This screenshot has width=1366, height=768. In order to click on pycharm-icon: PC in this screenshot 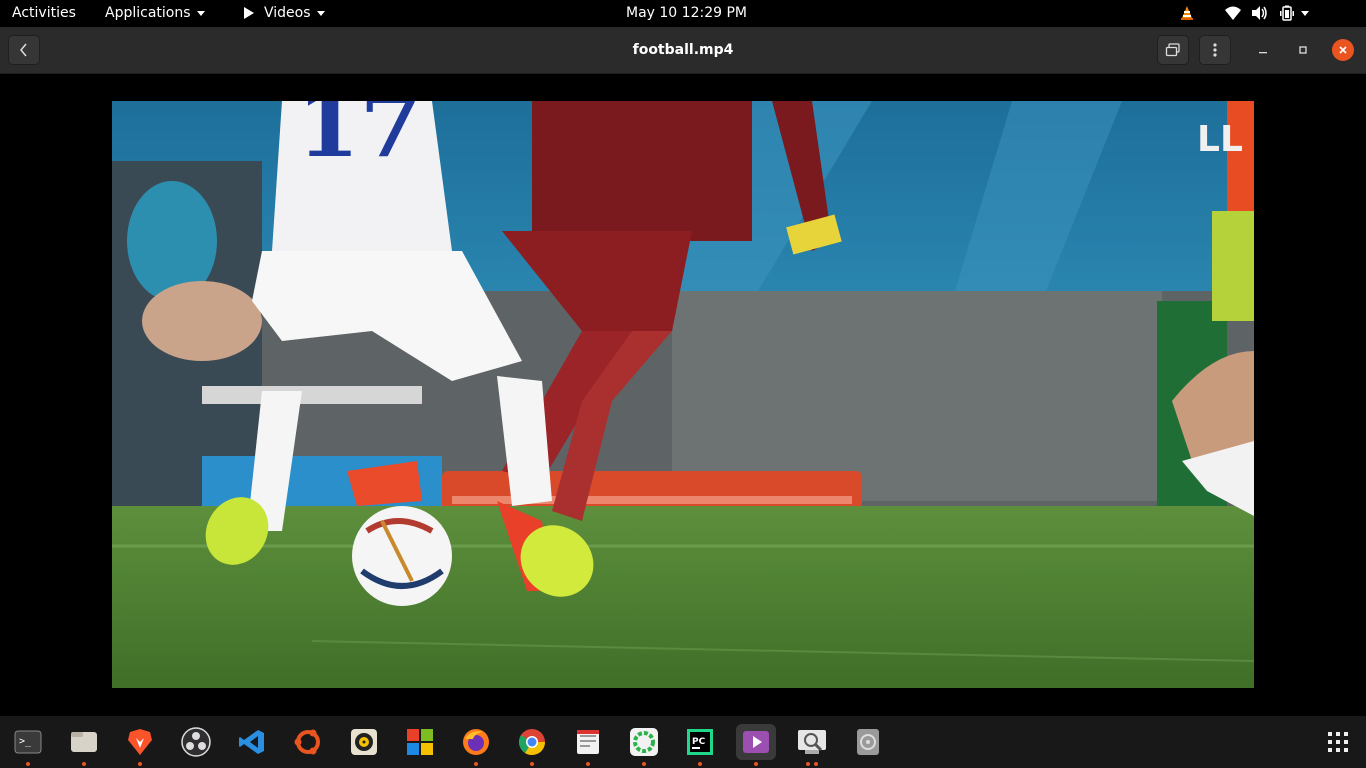, I will do `click(700, 745)`.